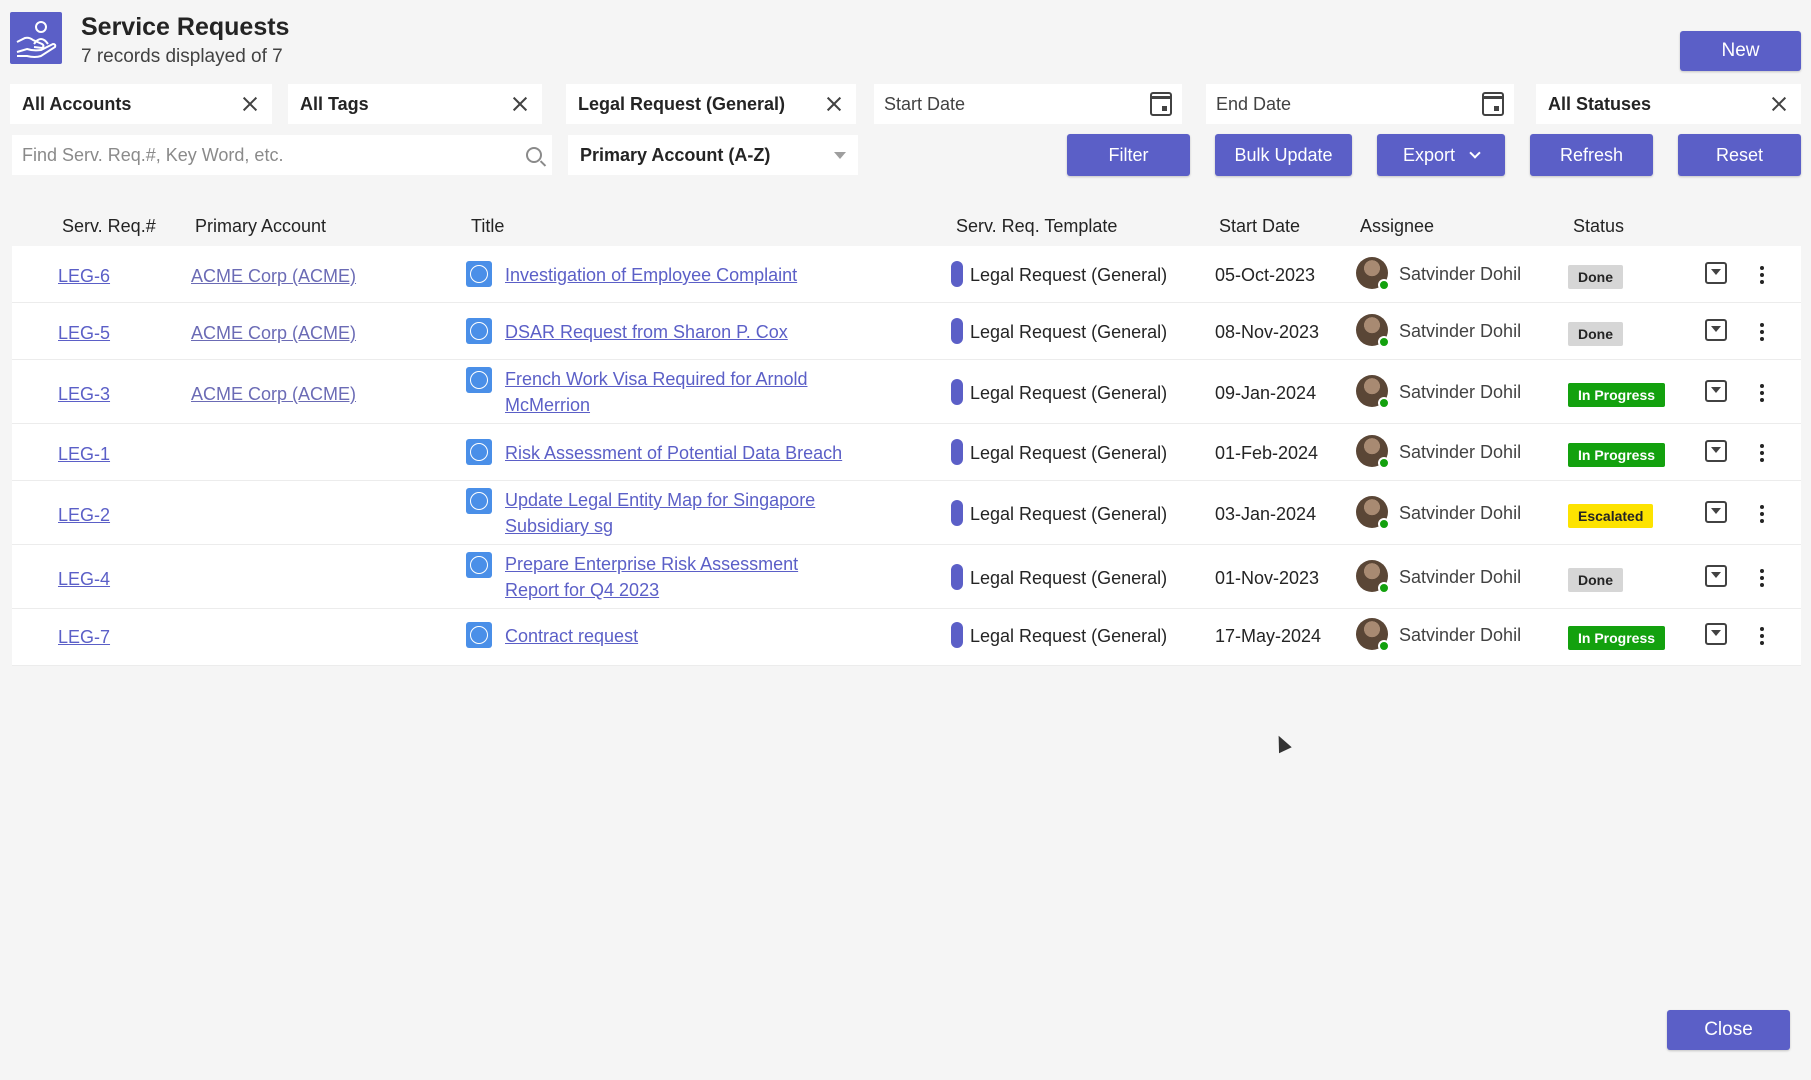 The image size is (1811, 1080). Describe the element at coordinates (1617, 638) in the screenshot. I see `status-badge: In Progress` at that location.